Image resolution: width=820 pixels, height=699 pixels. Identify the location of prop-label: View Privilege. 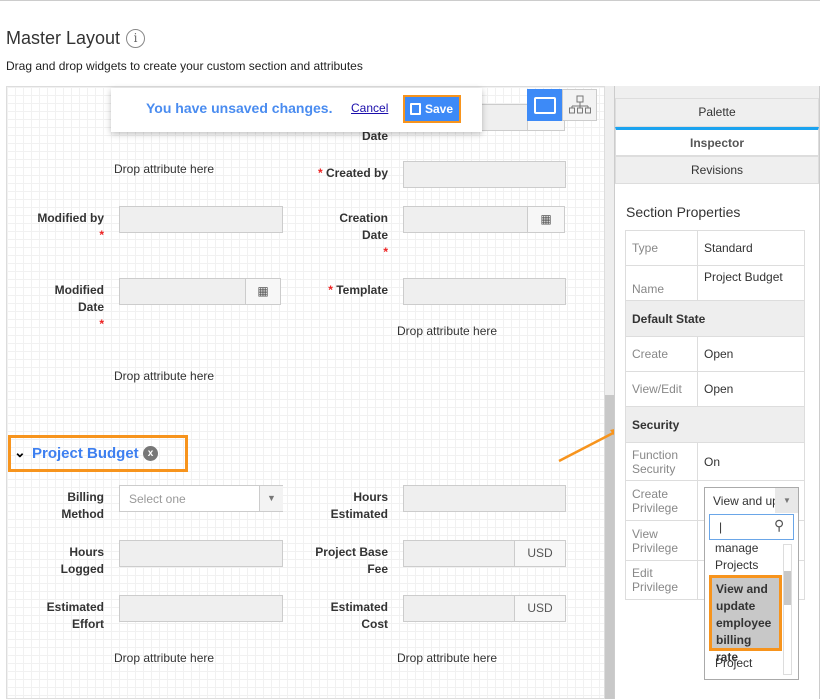
(661, 540).